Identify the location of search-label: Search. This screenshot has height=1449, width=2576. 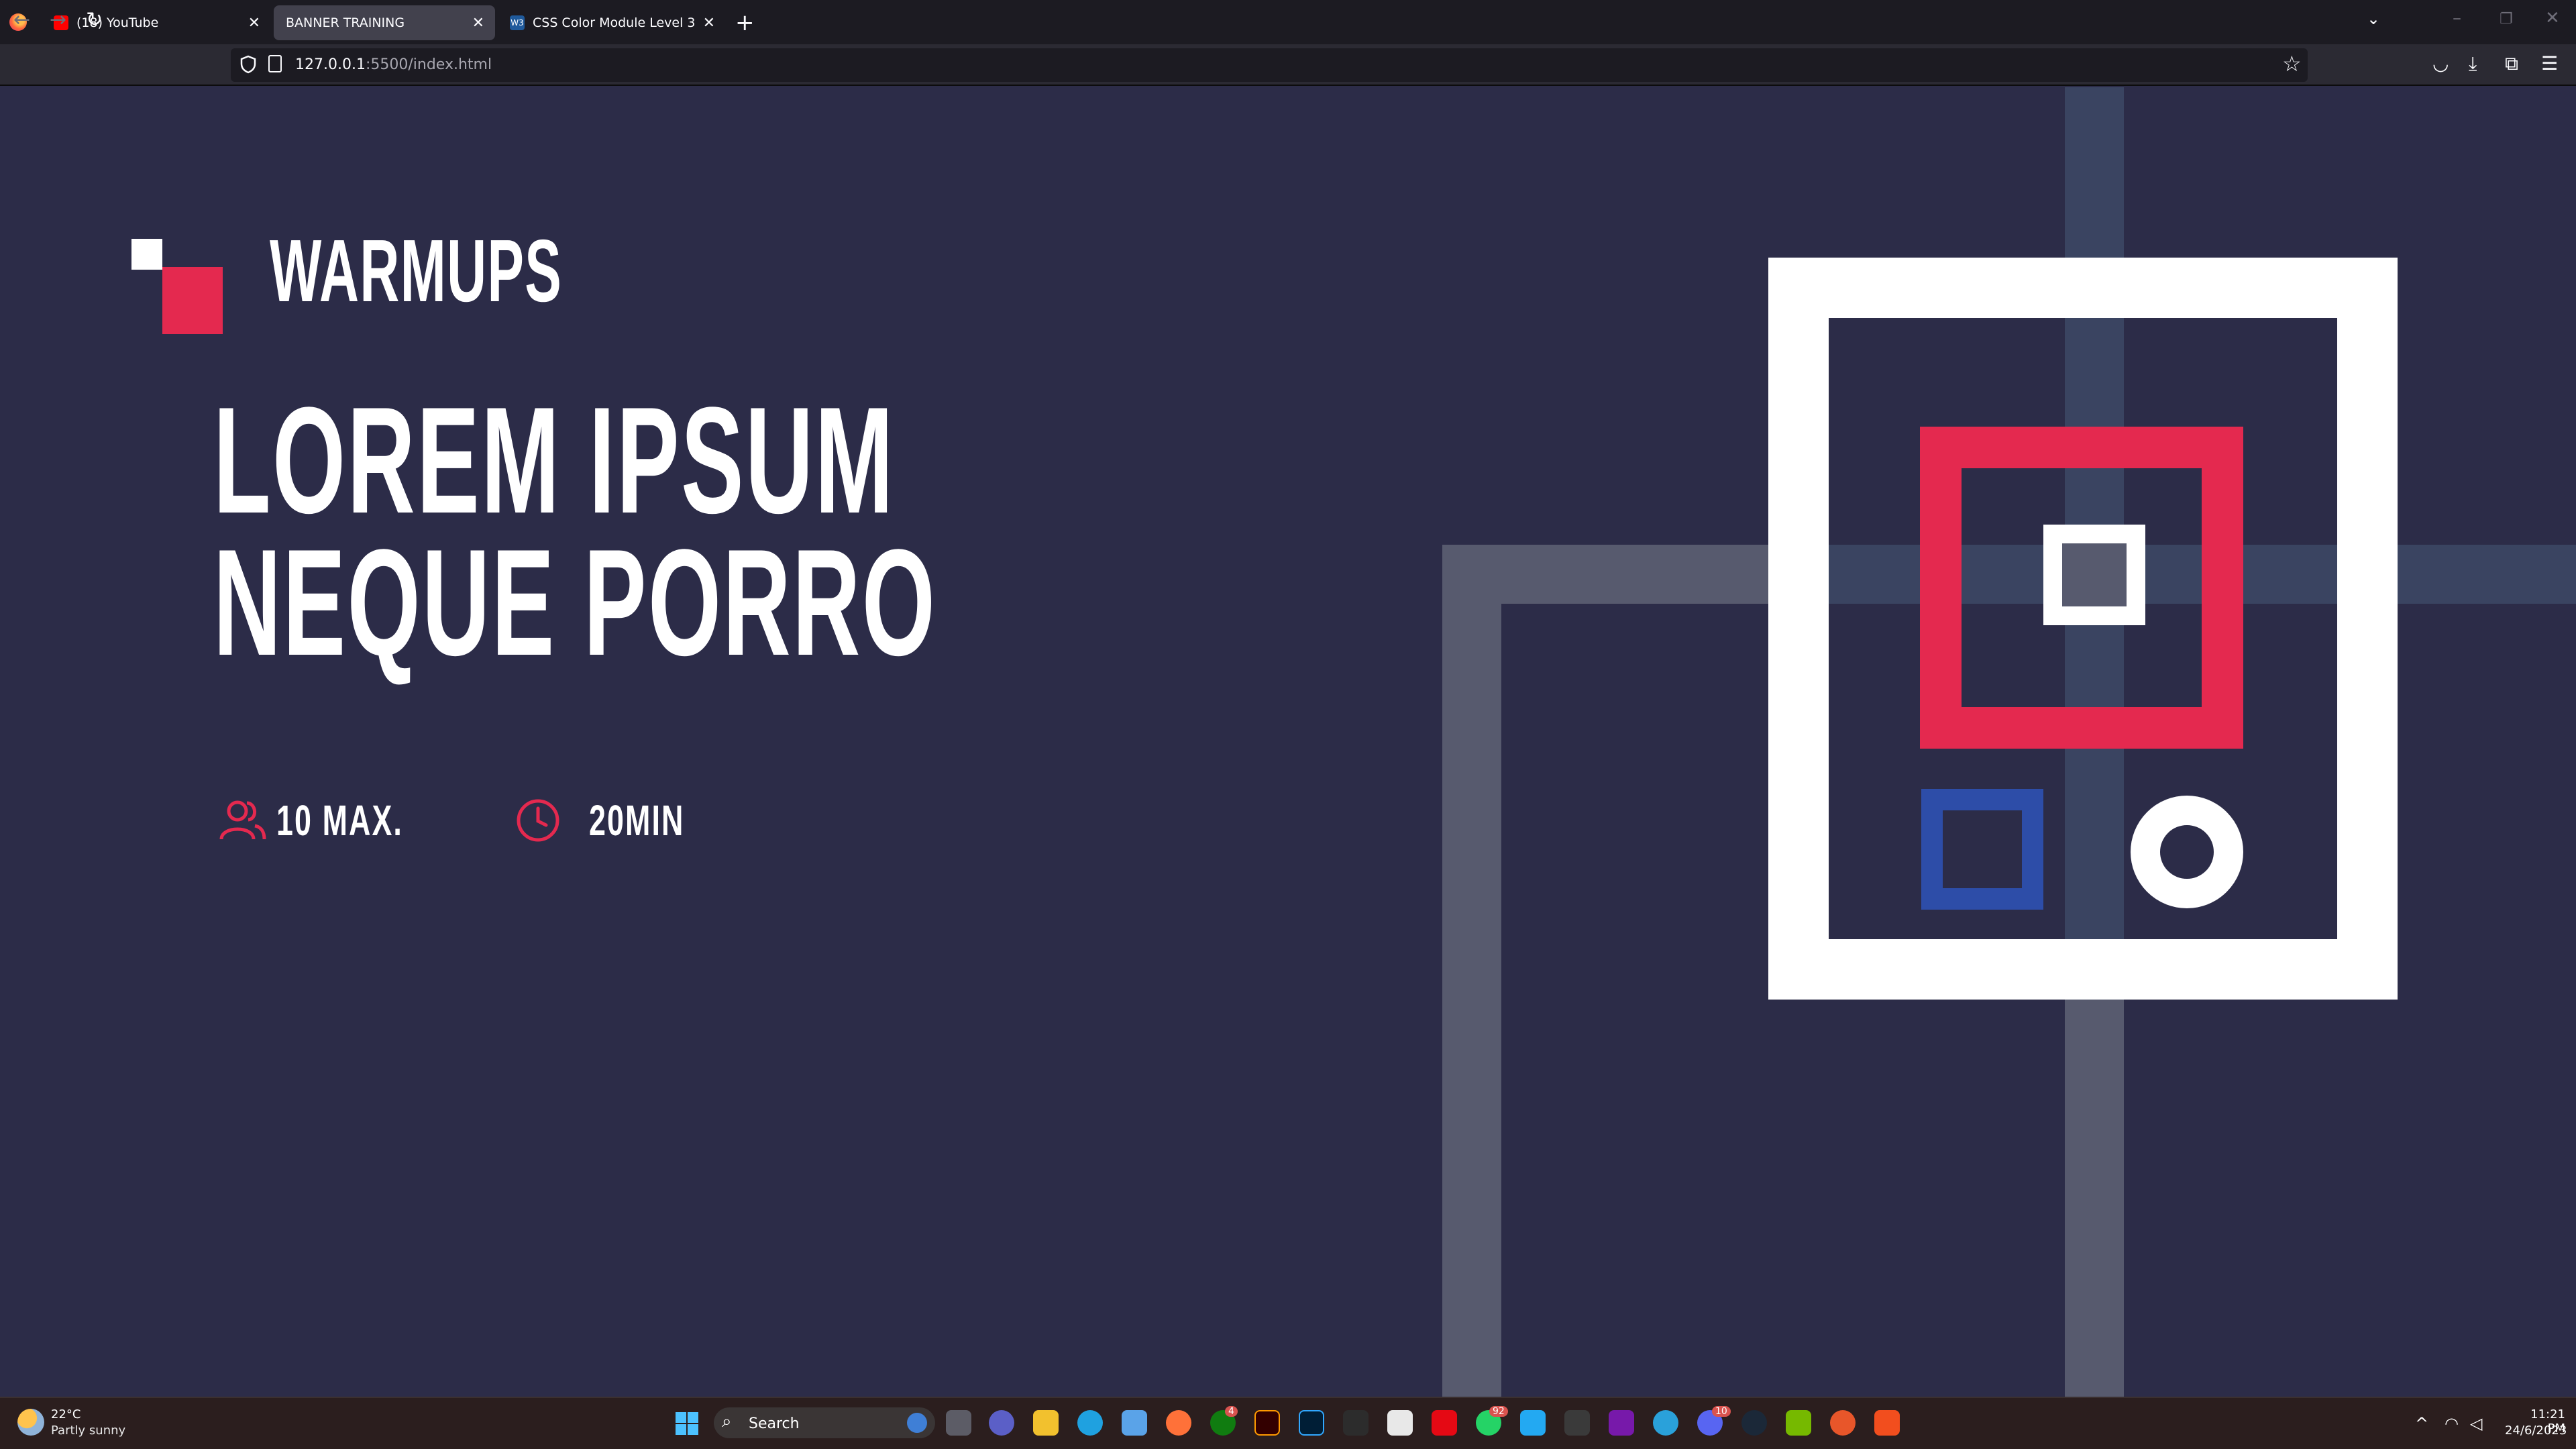
(774, 1423).